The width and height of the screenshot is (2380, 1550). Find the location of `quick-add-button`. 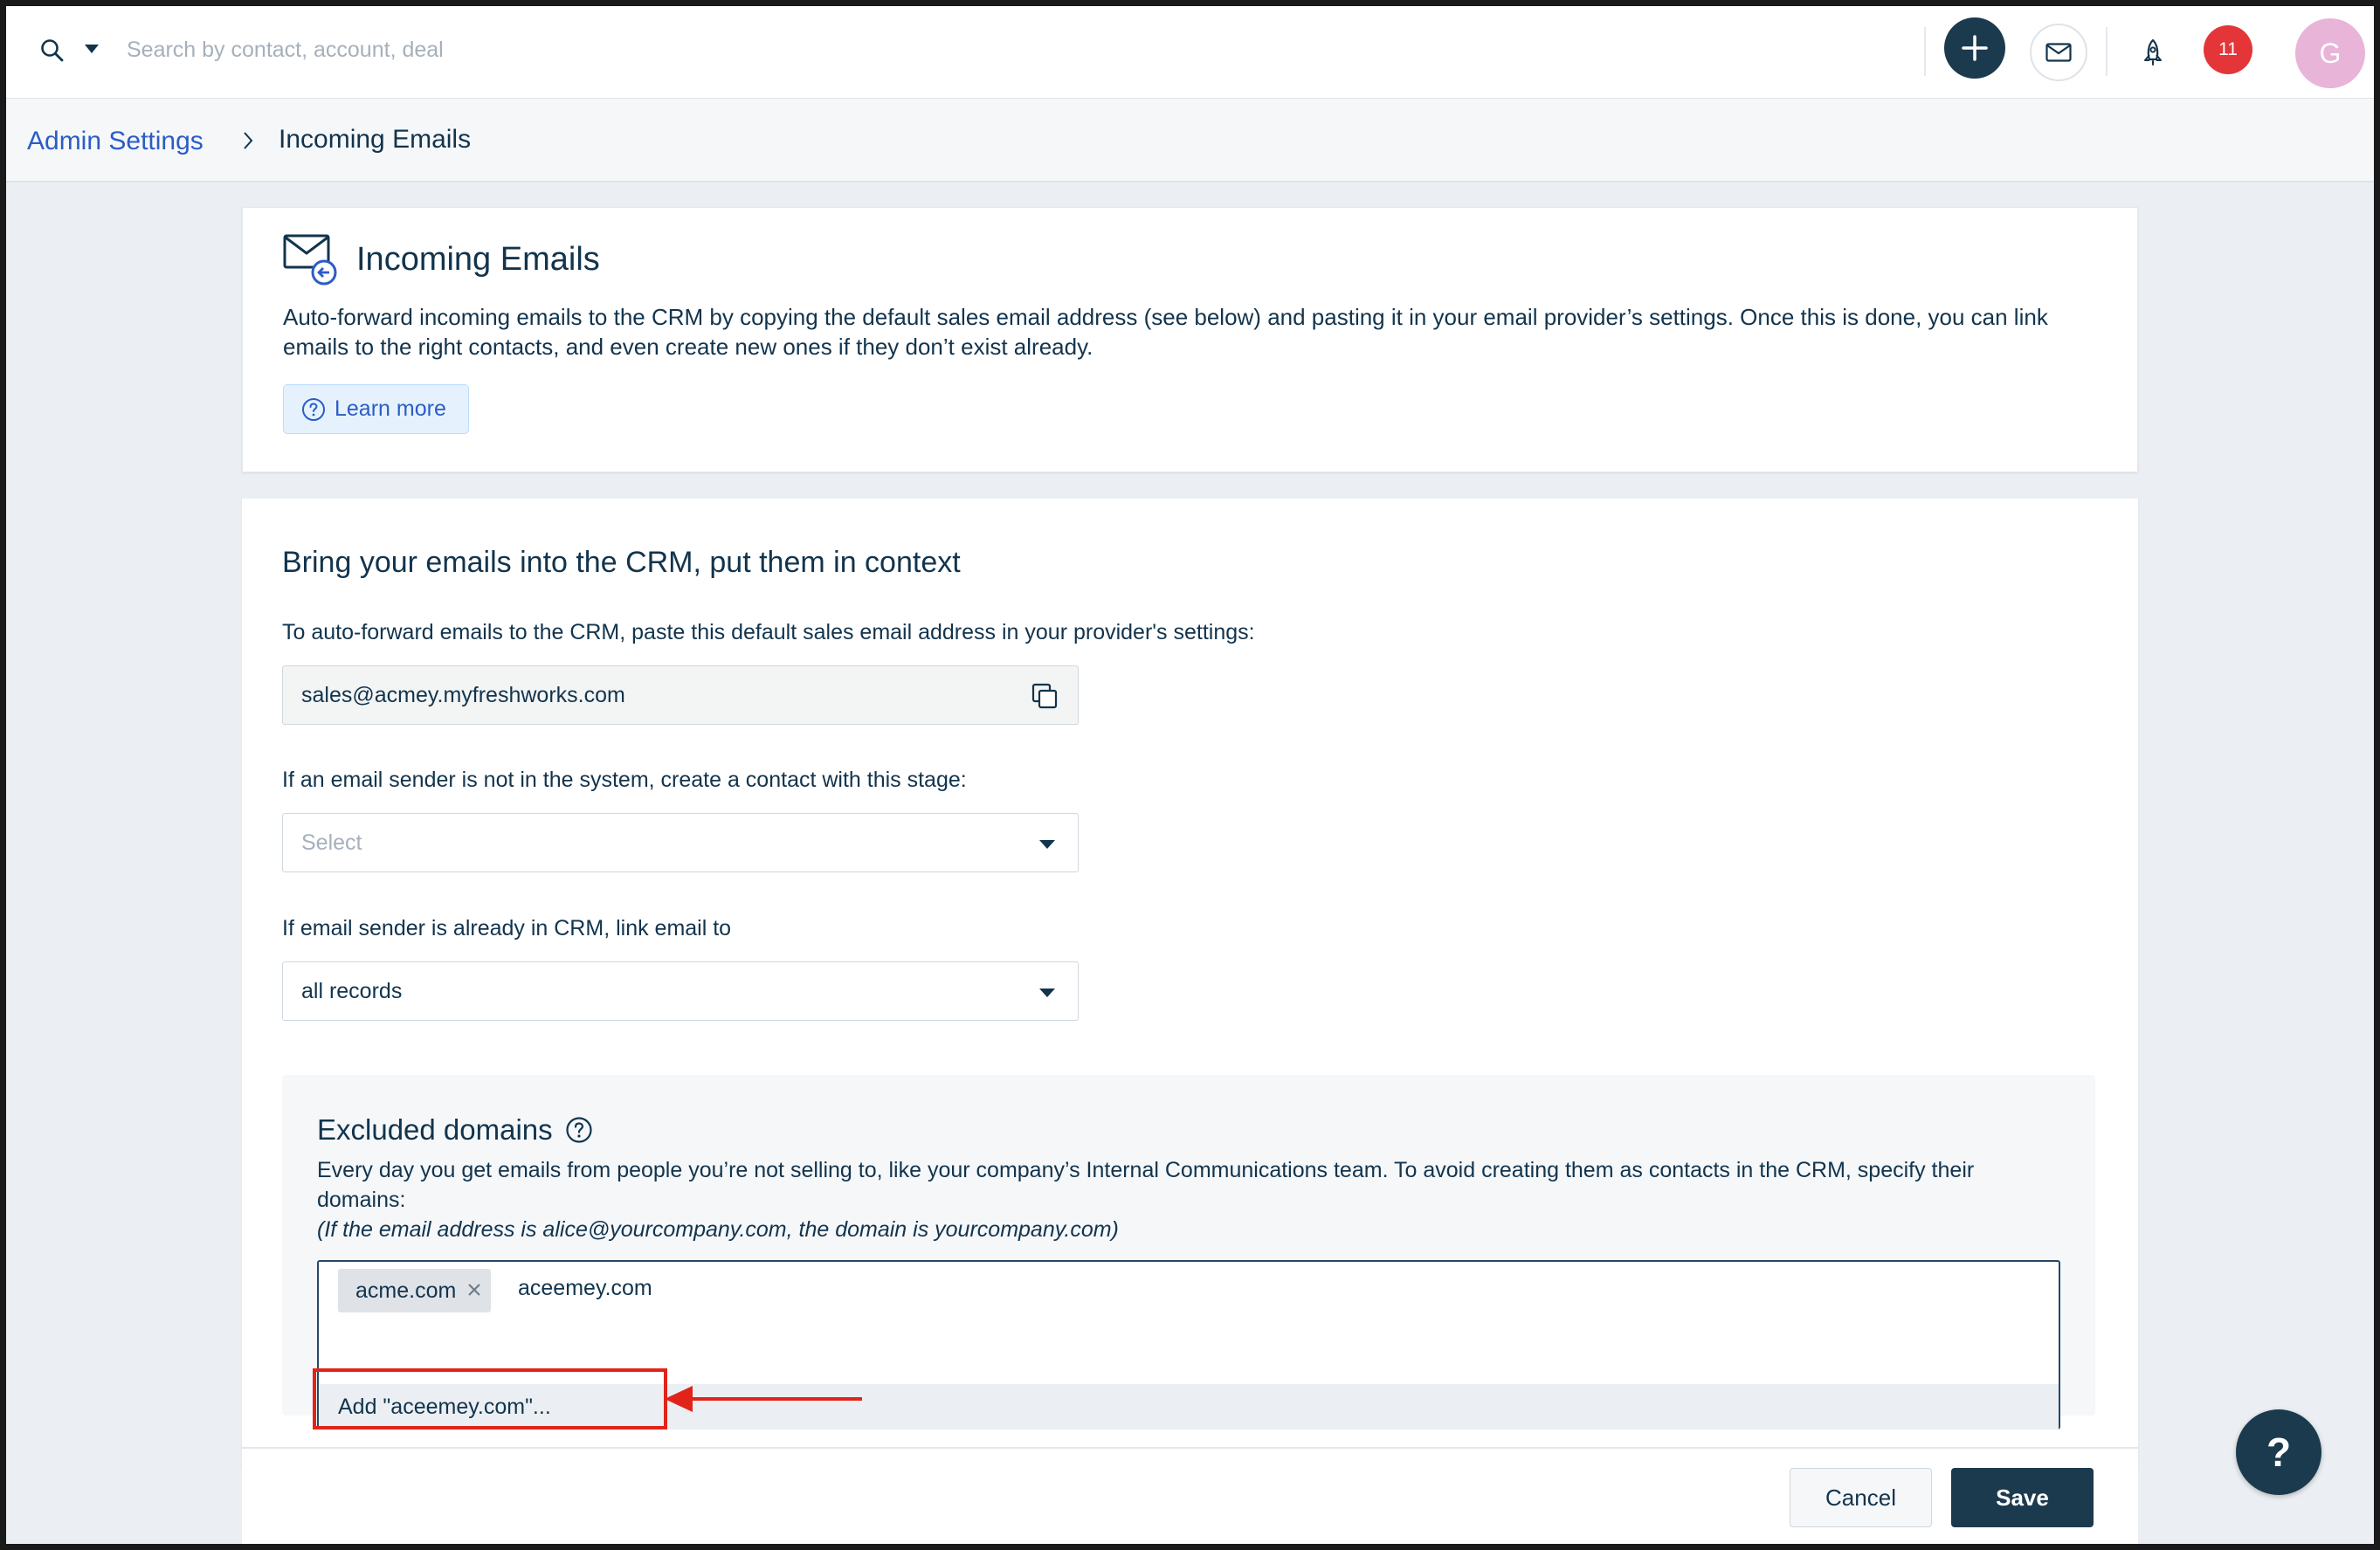

quick-add-button is located at coordinates (1974, 48).